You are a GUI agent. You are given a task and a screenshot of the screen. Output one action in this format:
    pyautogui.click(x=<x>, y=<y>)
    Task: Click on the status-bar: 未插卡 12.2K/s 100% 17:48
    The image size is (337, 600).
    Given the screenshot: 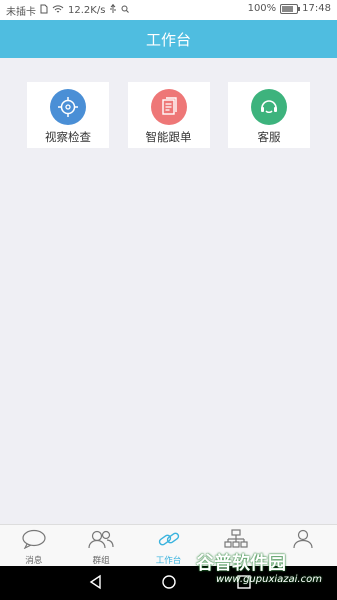 What is the action you would take?
    pyautogui.click(x=168, y=10)
    